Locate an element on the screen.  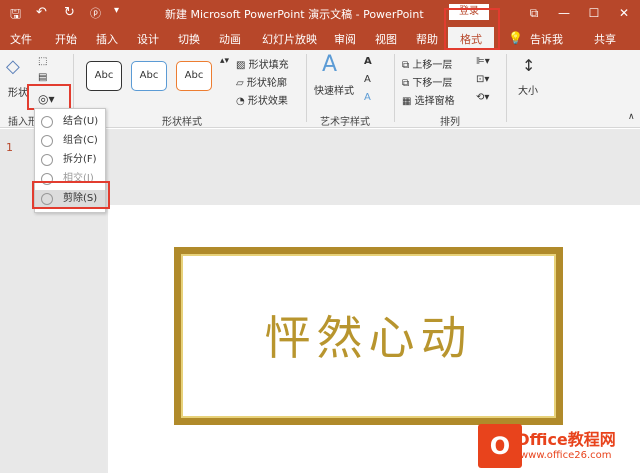
text-effect-icon: A is located at coordinates (367, 97).